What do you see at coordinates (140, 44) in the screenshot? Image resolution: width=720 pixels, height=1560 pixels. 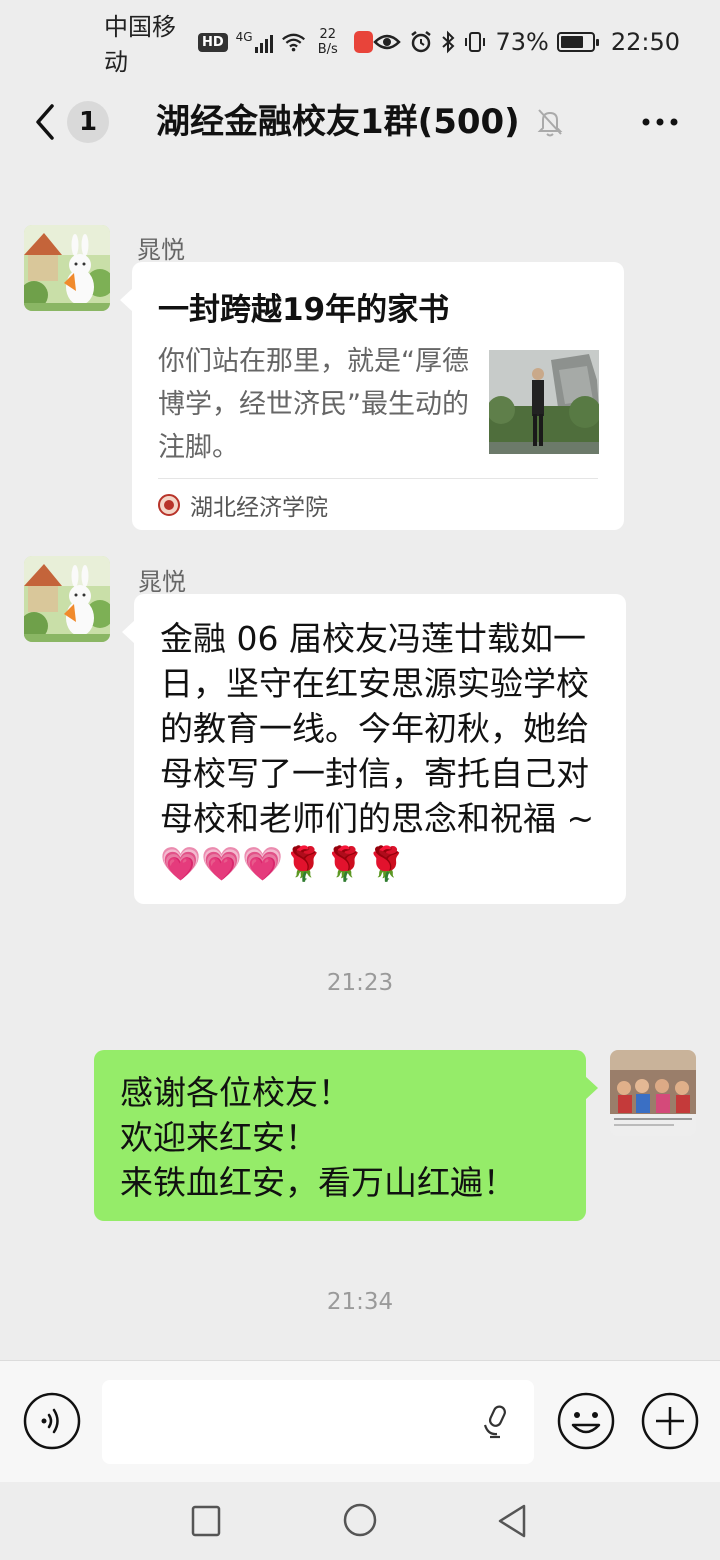 I see `carrier-name: 中国移动` at bounding box center [140, 44].